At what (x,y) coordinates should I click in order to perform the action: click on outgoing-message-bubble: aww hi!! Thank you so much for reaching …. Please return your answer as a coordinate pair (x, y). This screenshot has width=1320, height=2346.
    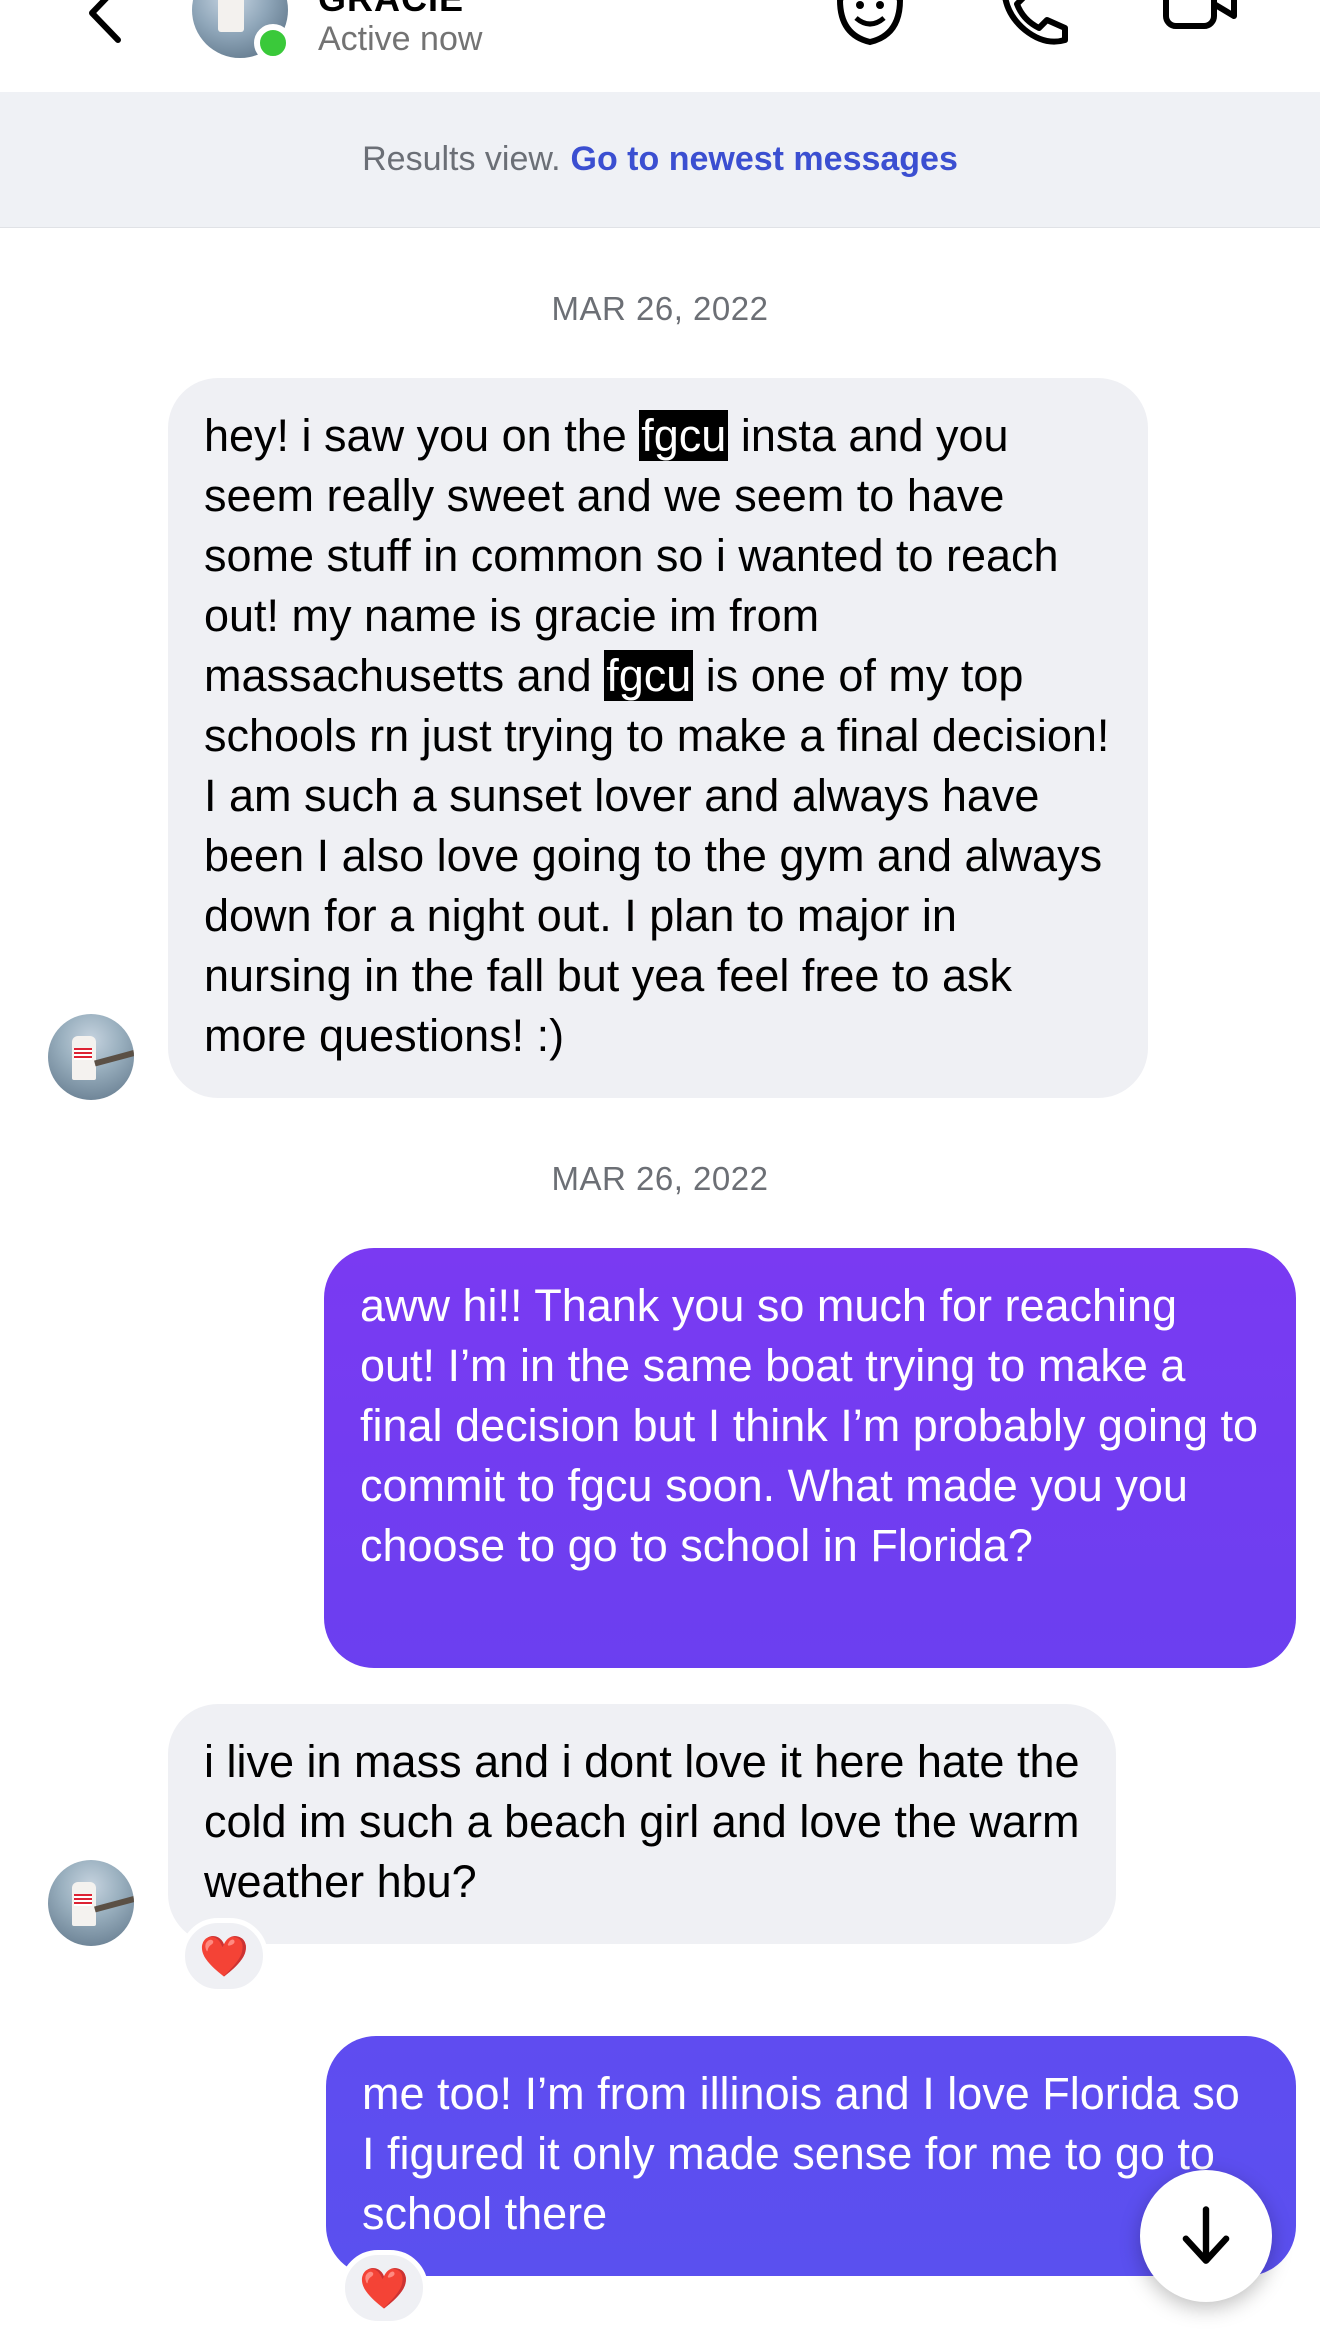
    Looking at the image, I should click on (810, 1458).